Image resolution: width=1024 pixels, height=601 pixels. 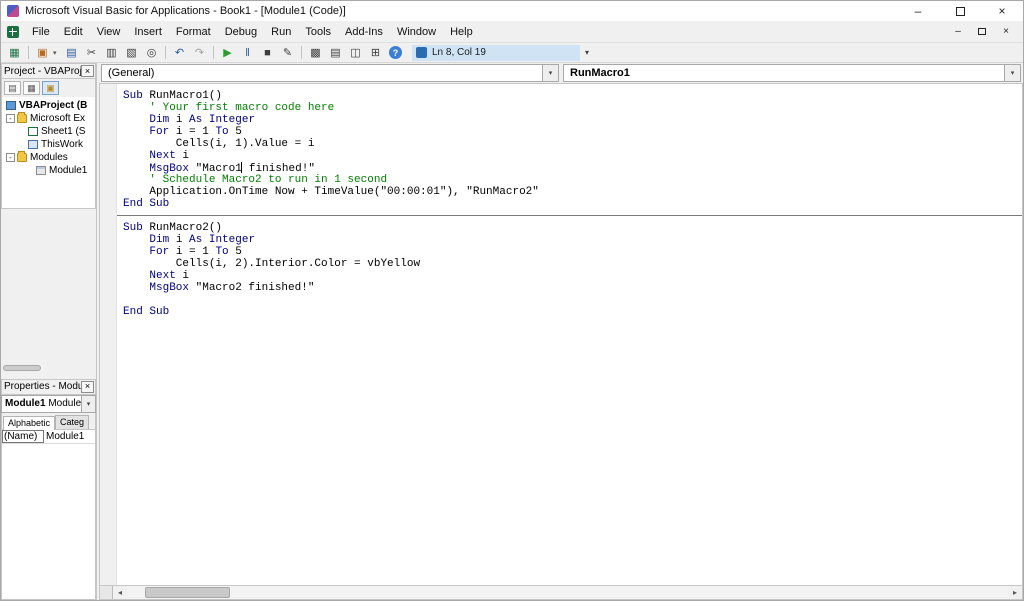 What do you see at coordinates (247, 52) in the screenshot?
I see `break-icon: ‖` at bounding box center [247, 52].